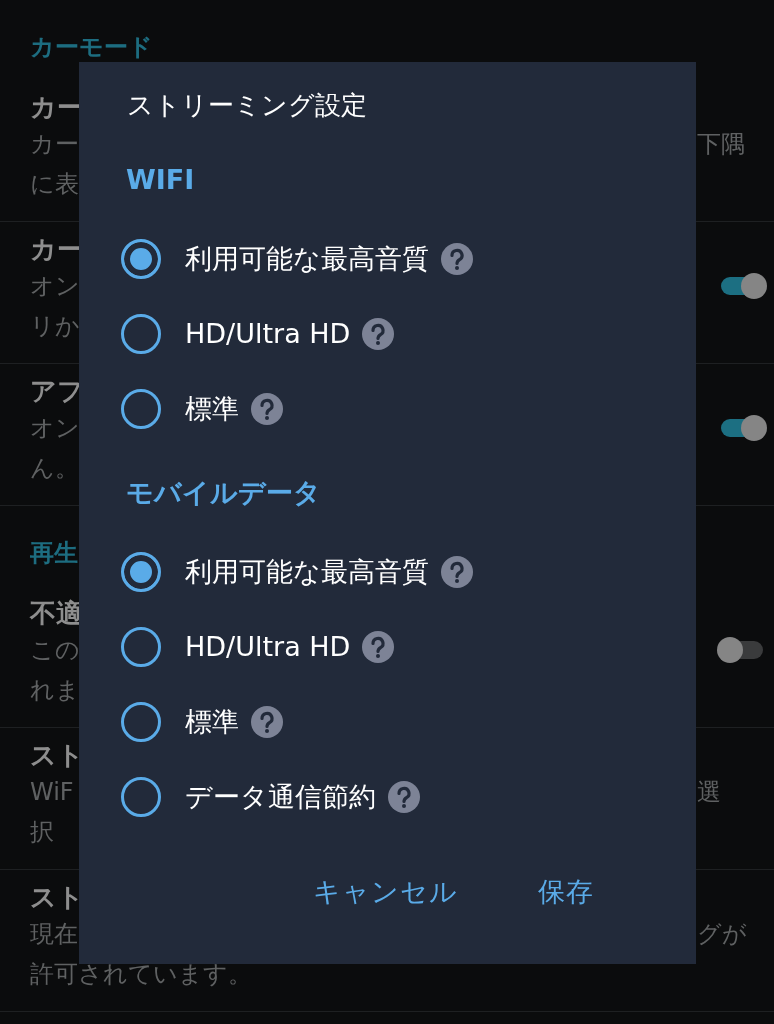  What do you see at coordinates (56, 613) in the screenshot?
I see `setting-title: 不適` at bounding box center [56, 613].